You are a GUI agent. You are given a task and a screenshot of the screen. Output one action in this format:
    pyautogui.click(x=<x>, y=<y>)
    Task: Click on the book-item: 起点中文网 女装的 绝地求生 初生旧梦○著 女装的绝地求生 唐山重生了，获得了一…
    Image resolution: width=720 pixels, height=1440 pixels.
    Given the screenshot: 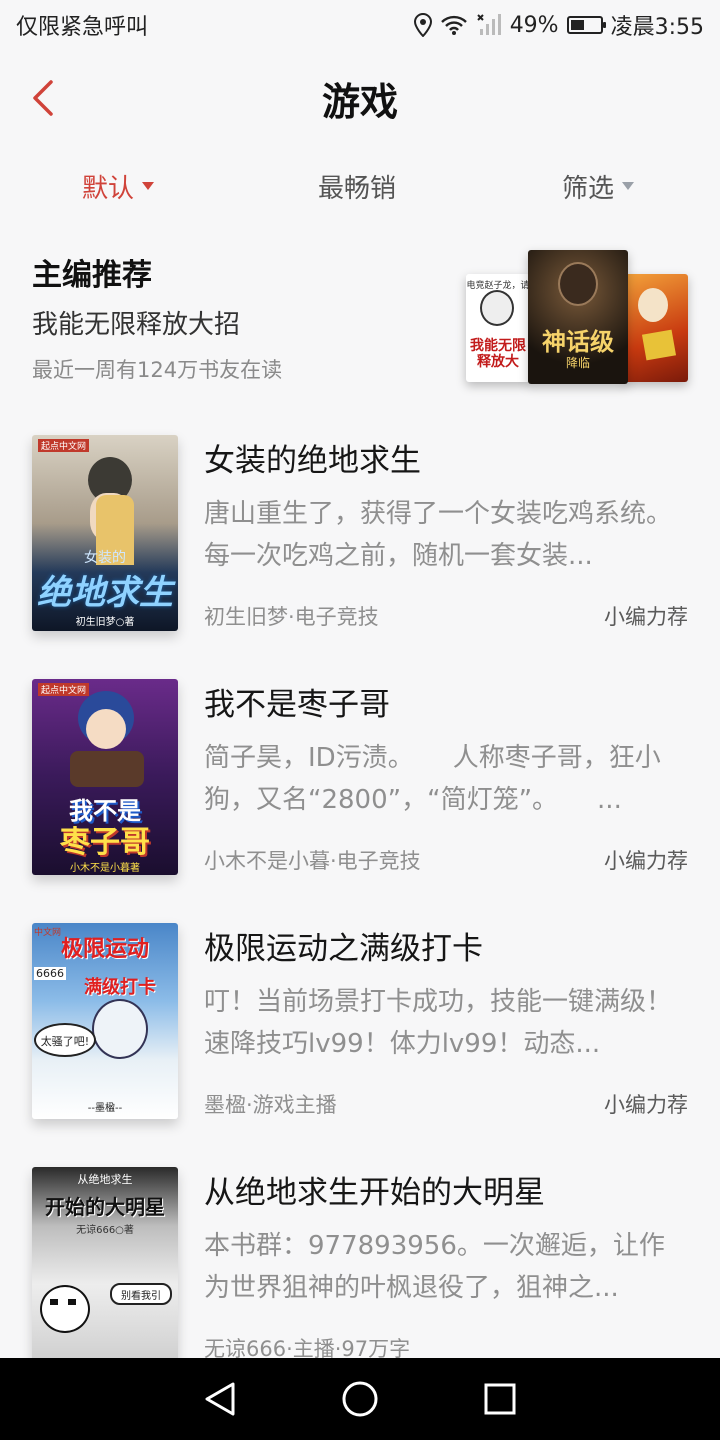 What is the action you would take?
    pyautogui.click(x=360, y=541)
    